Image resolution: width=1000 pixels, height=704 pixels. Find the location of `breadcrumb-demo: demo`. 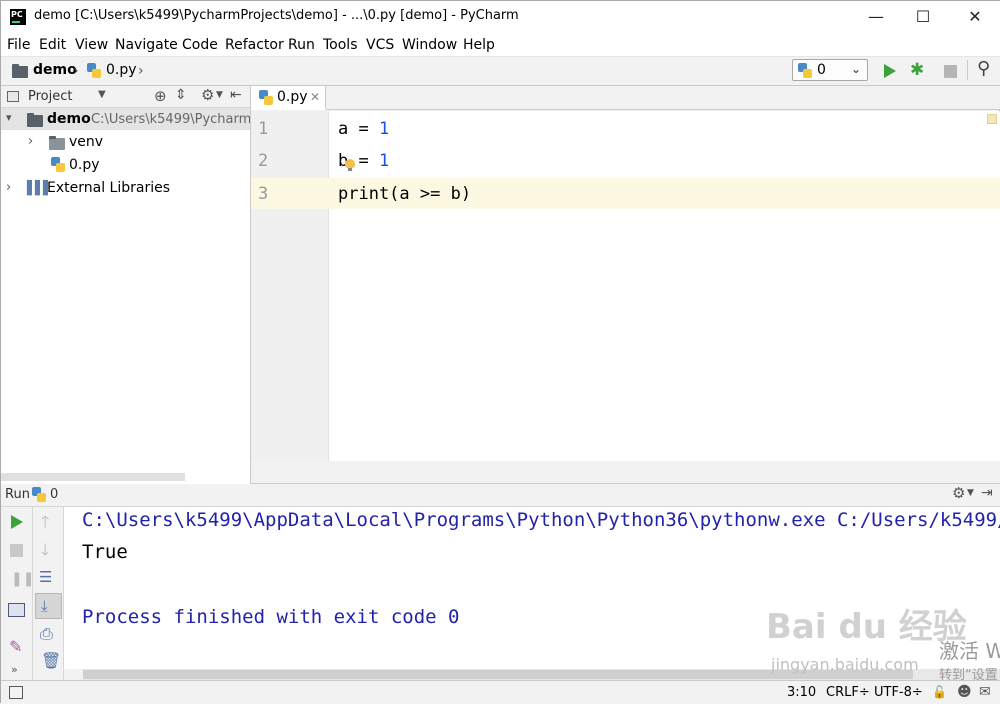

breadcrumb-demo: demo is located at coordinates (55, 70).